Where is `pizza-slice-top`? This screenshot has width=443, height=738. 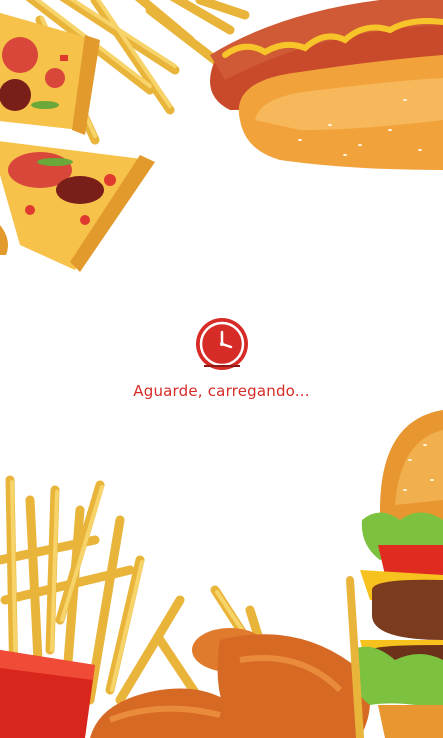
pizza-slice-top is located at coordinates (50, 73).